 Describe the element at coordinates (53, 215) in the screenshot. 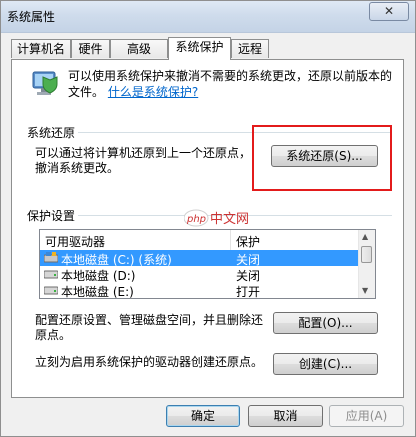

I see `protection-section-label: 保护设置` at that location.